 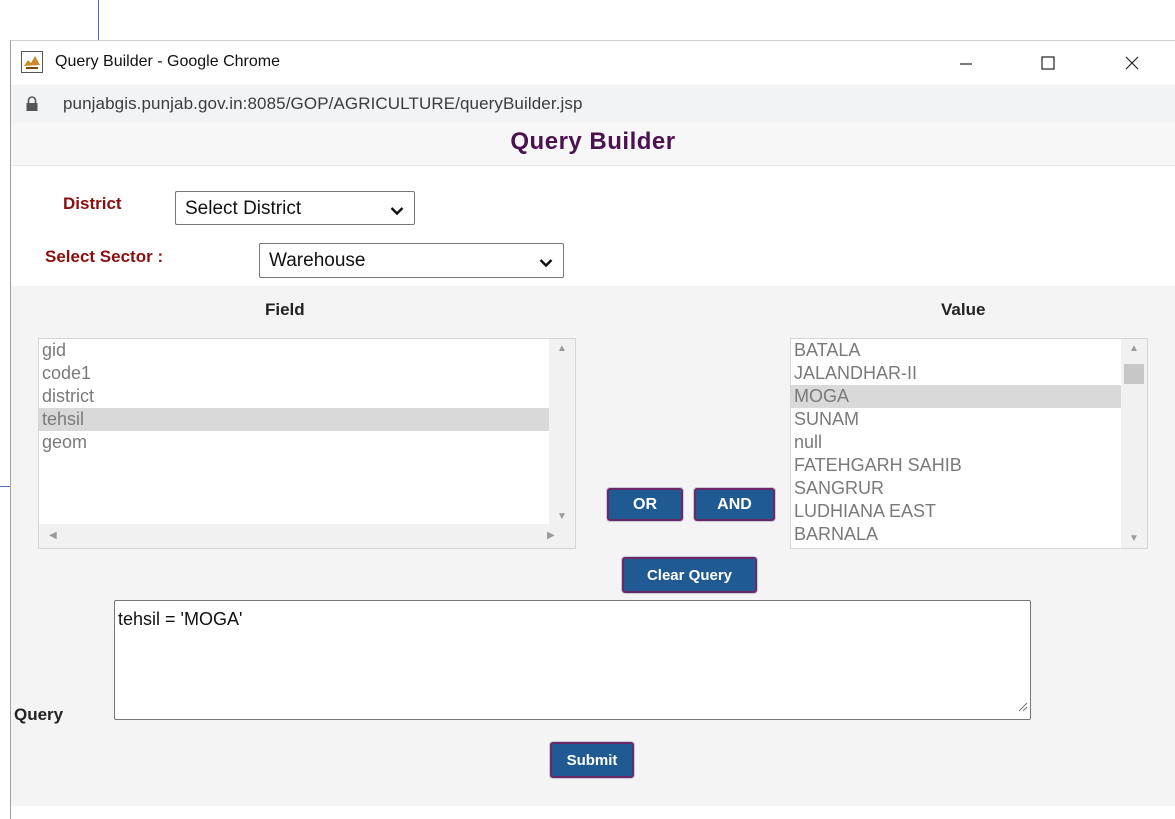 What do you see at coordinates (592, 760) in the screenshot?
I see `submit-button: Submit` at bounding box center [592, 760].